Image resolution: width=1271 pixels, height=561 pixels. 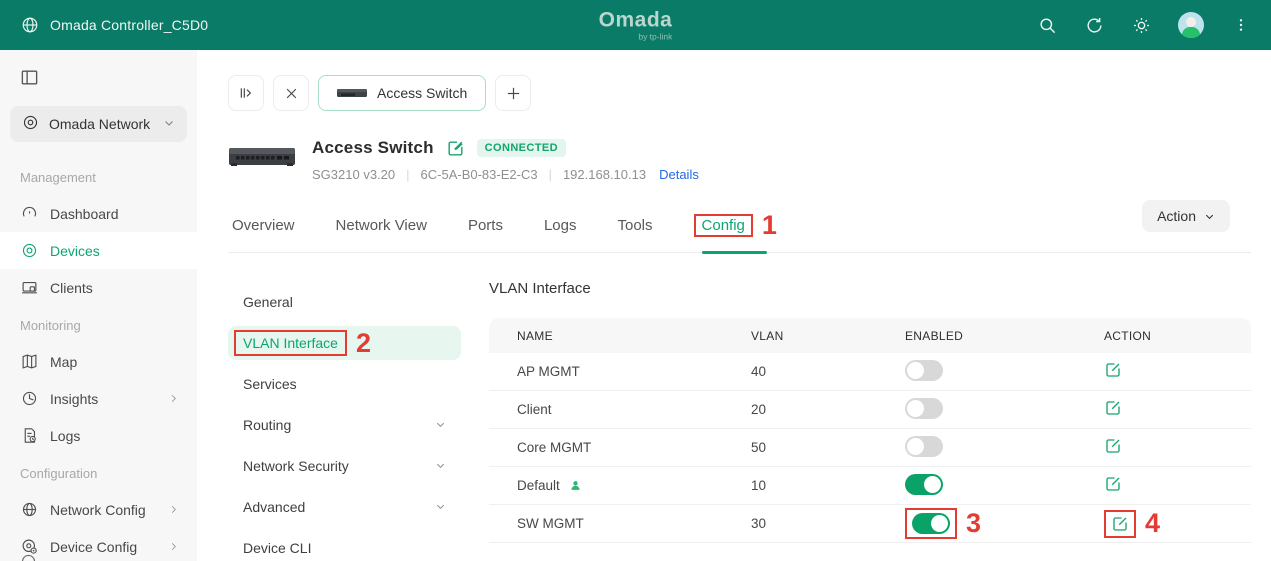 What do you see at coordinates (98, 398) in the screenshot?
I see `sidebar-item-insights: Insights` at bounding box center [98, 398].